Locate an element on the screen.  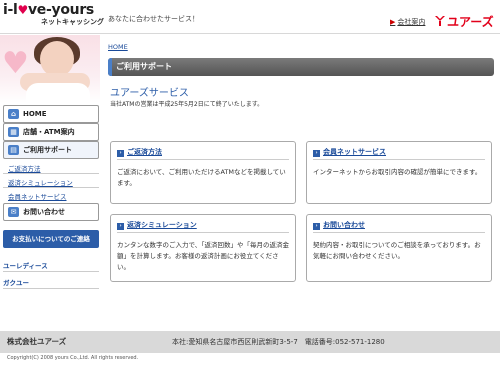
hero-shirt is located at coordinates (58, 93).